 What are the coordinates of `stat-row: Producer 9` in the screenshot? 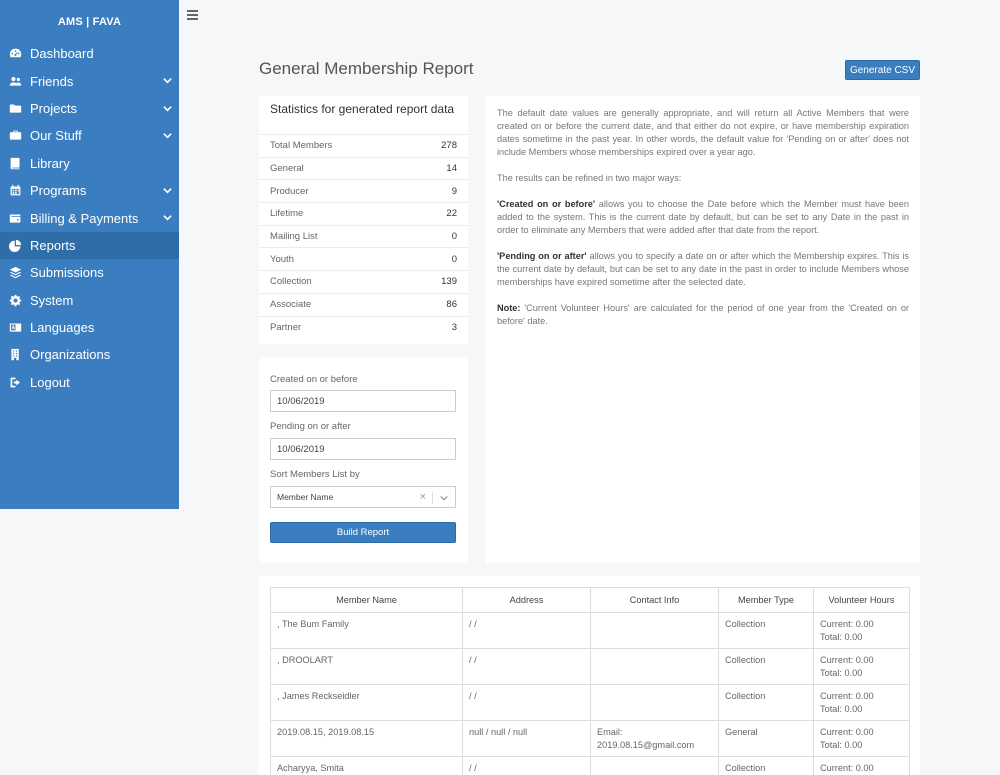 It's located at (363, 190).